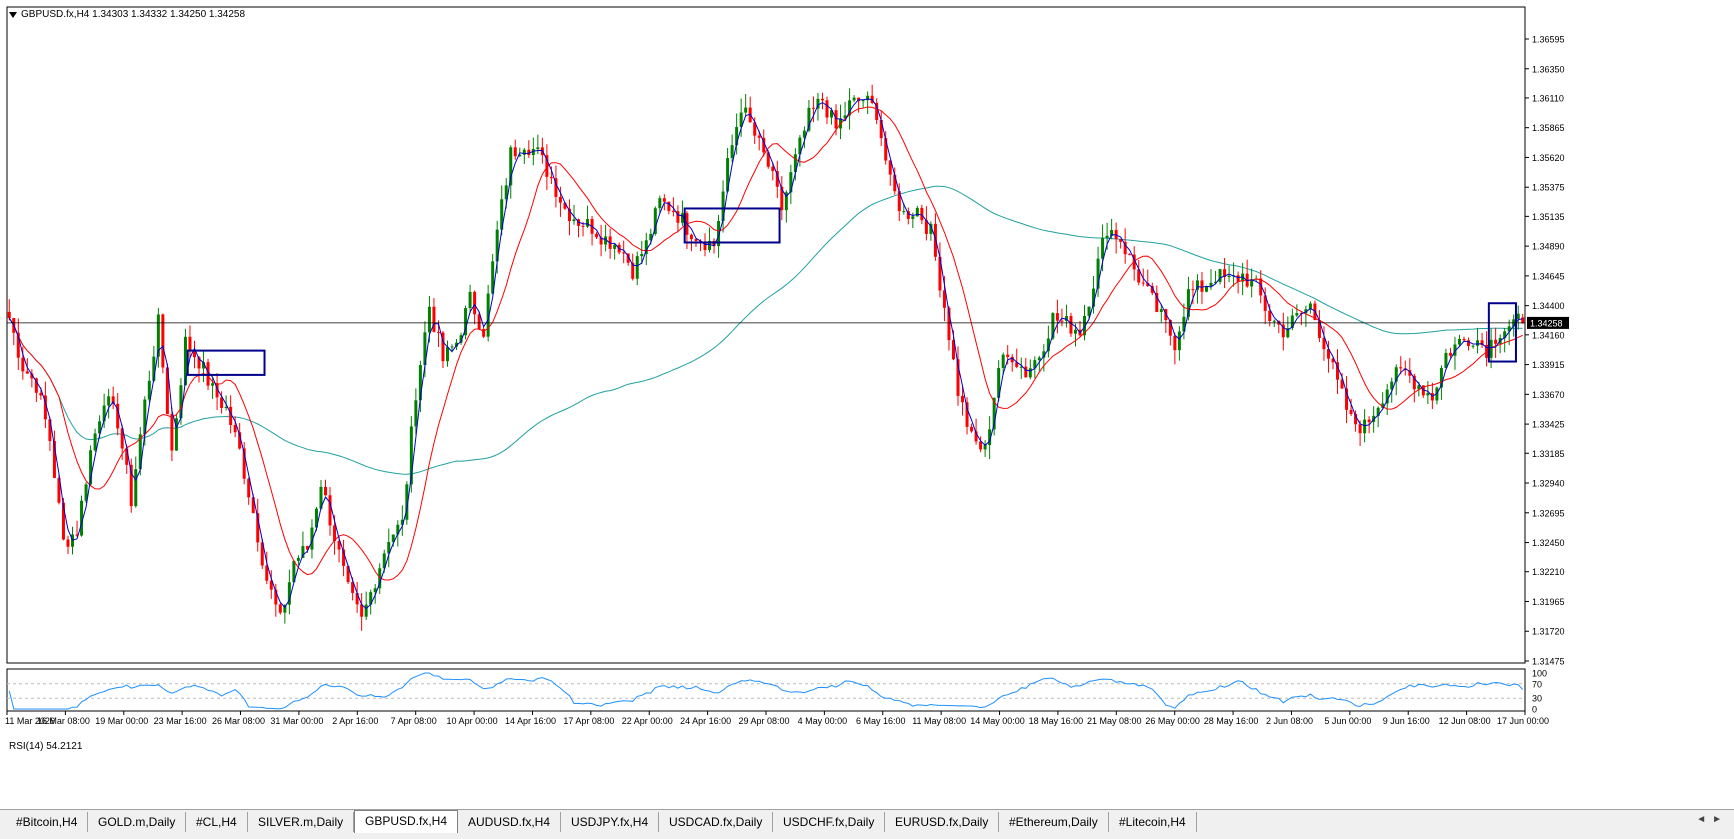 The image size is (1734, 839). Describe the element at coordinates (829, 822) in the screenshot. I see `chart-tab: USDCHF.fx,Daily` at that location.